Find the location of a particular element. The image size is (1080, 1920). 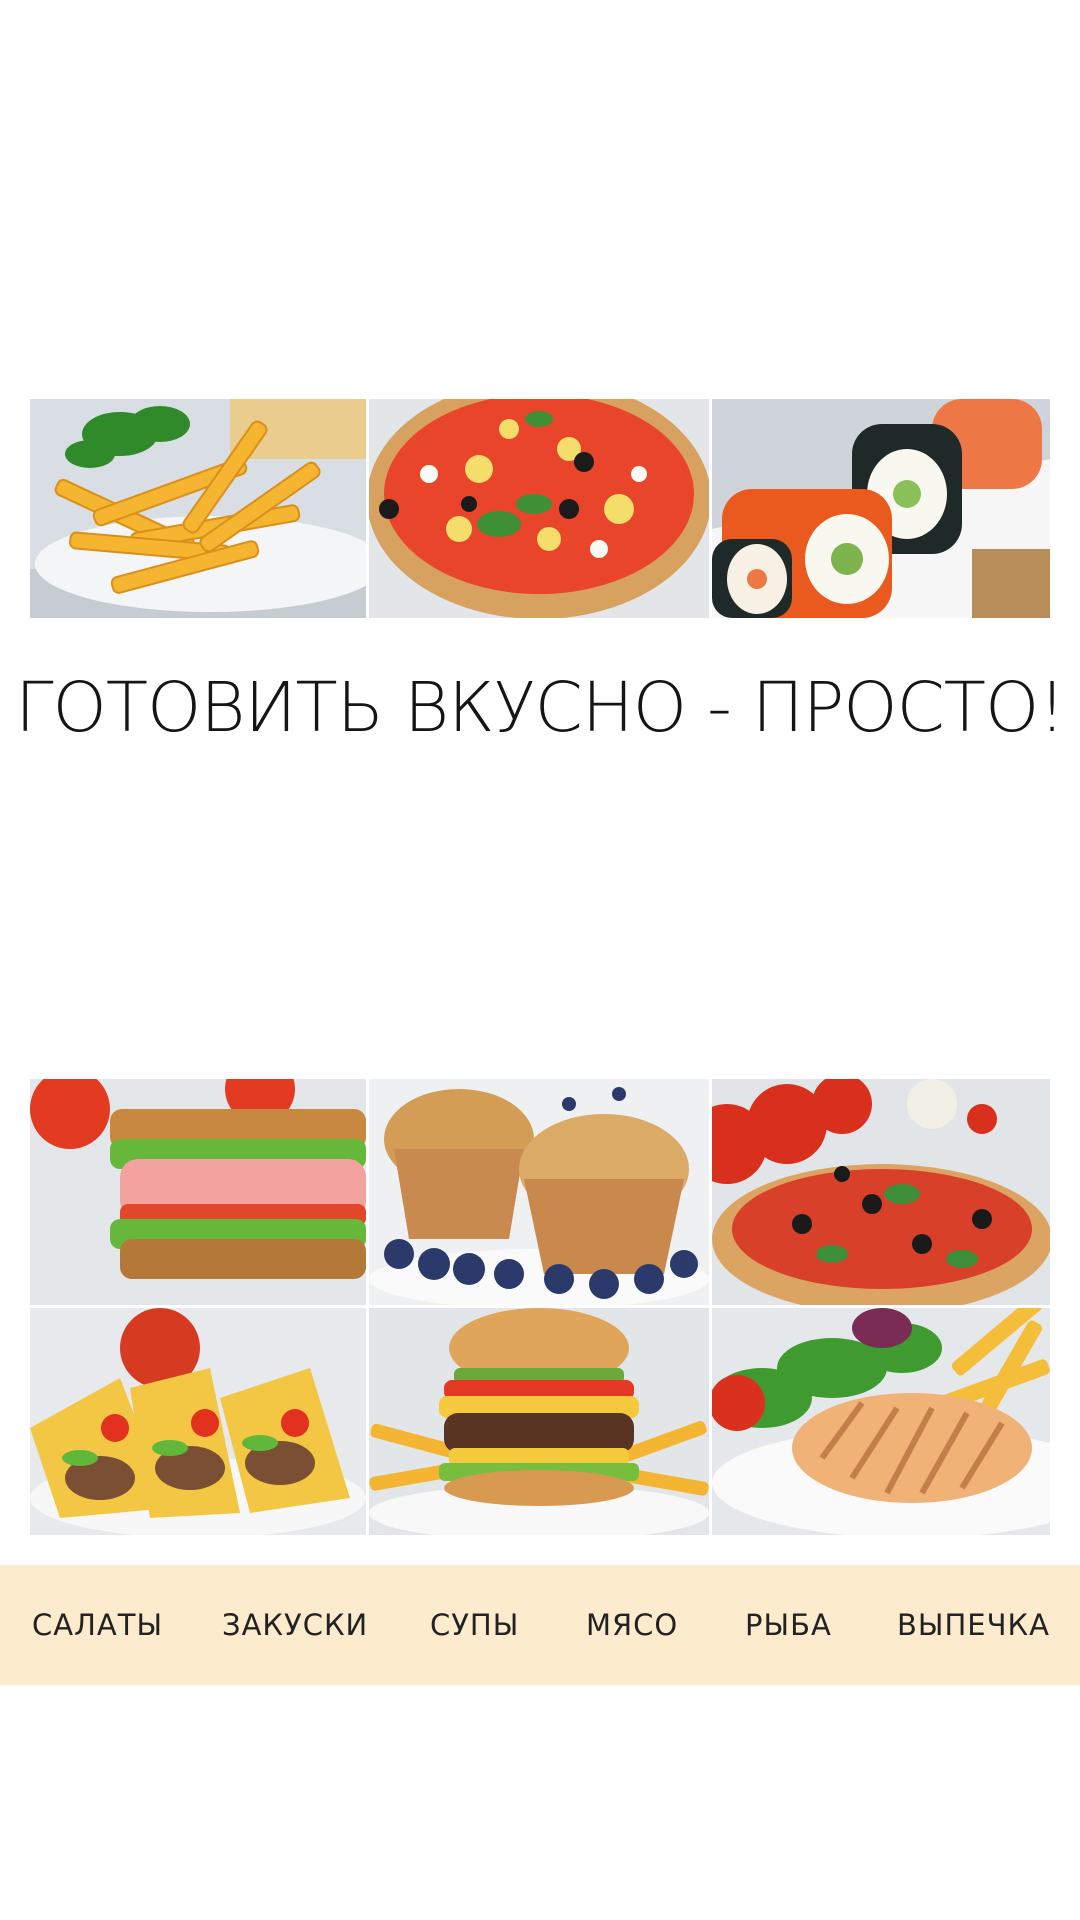

pizza-photo is located at coordinates (539, 508).